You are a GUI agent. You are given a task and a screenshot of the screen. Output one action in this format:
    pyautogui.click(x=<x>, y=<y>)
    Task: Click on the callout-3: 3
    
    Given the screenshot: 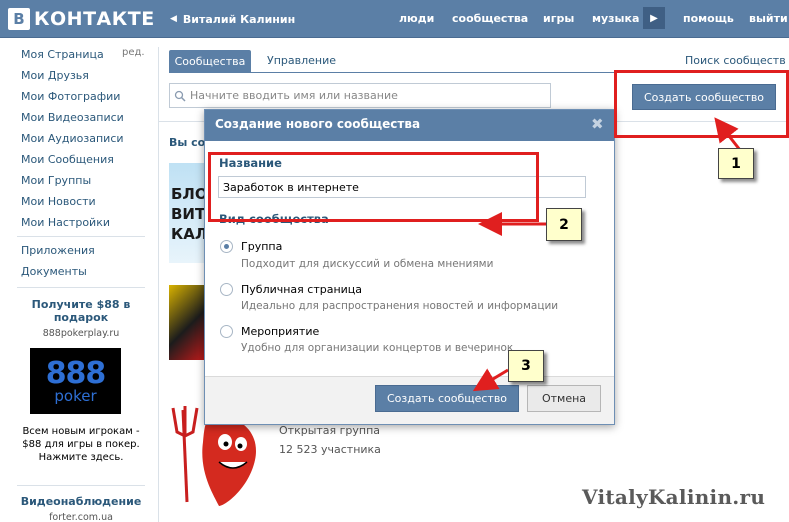 What is the action you would take?
    pyautogui.click(x=526, y=366)
    